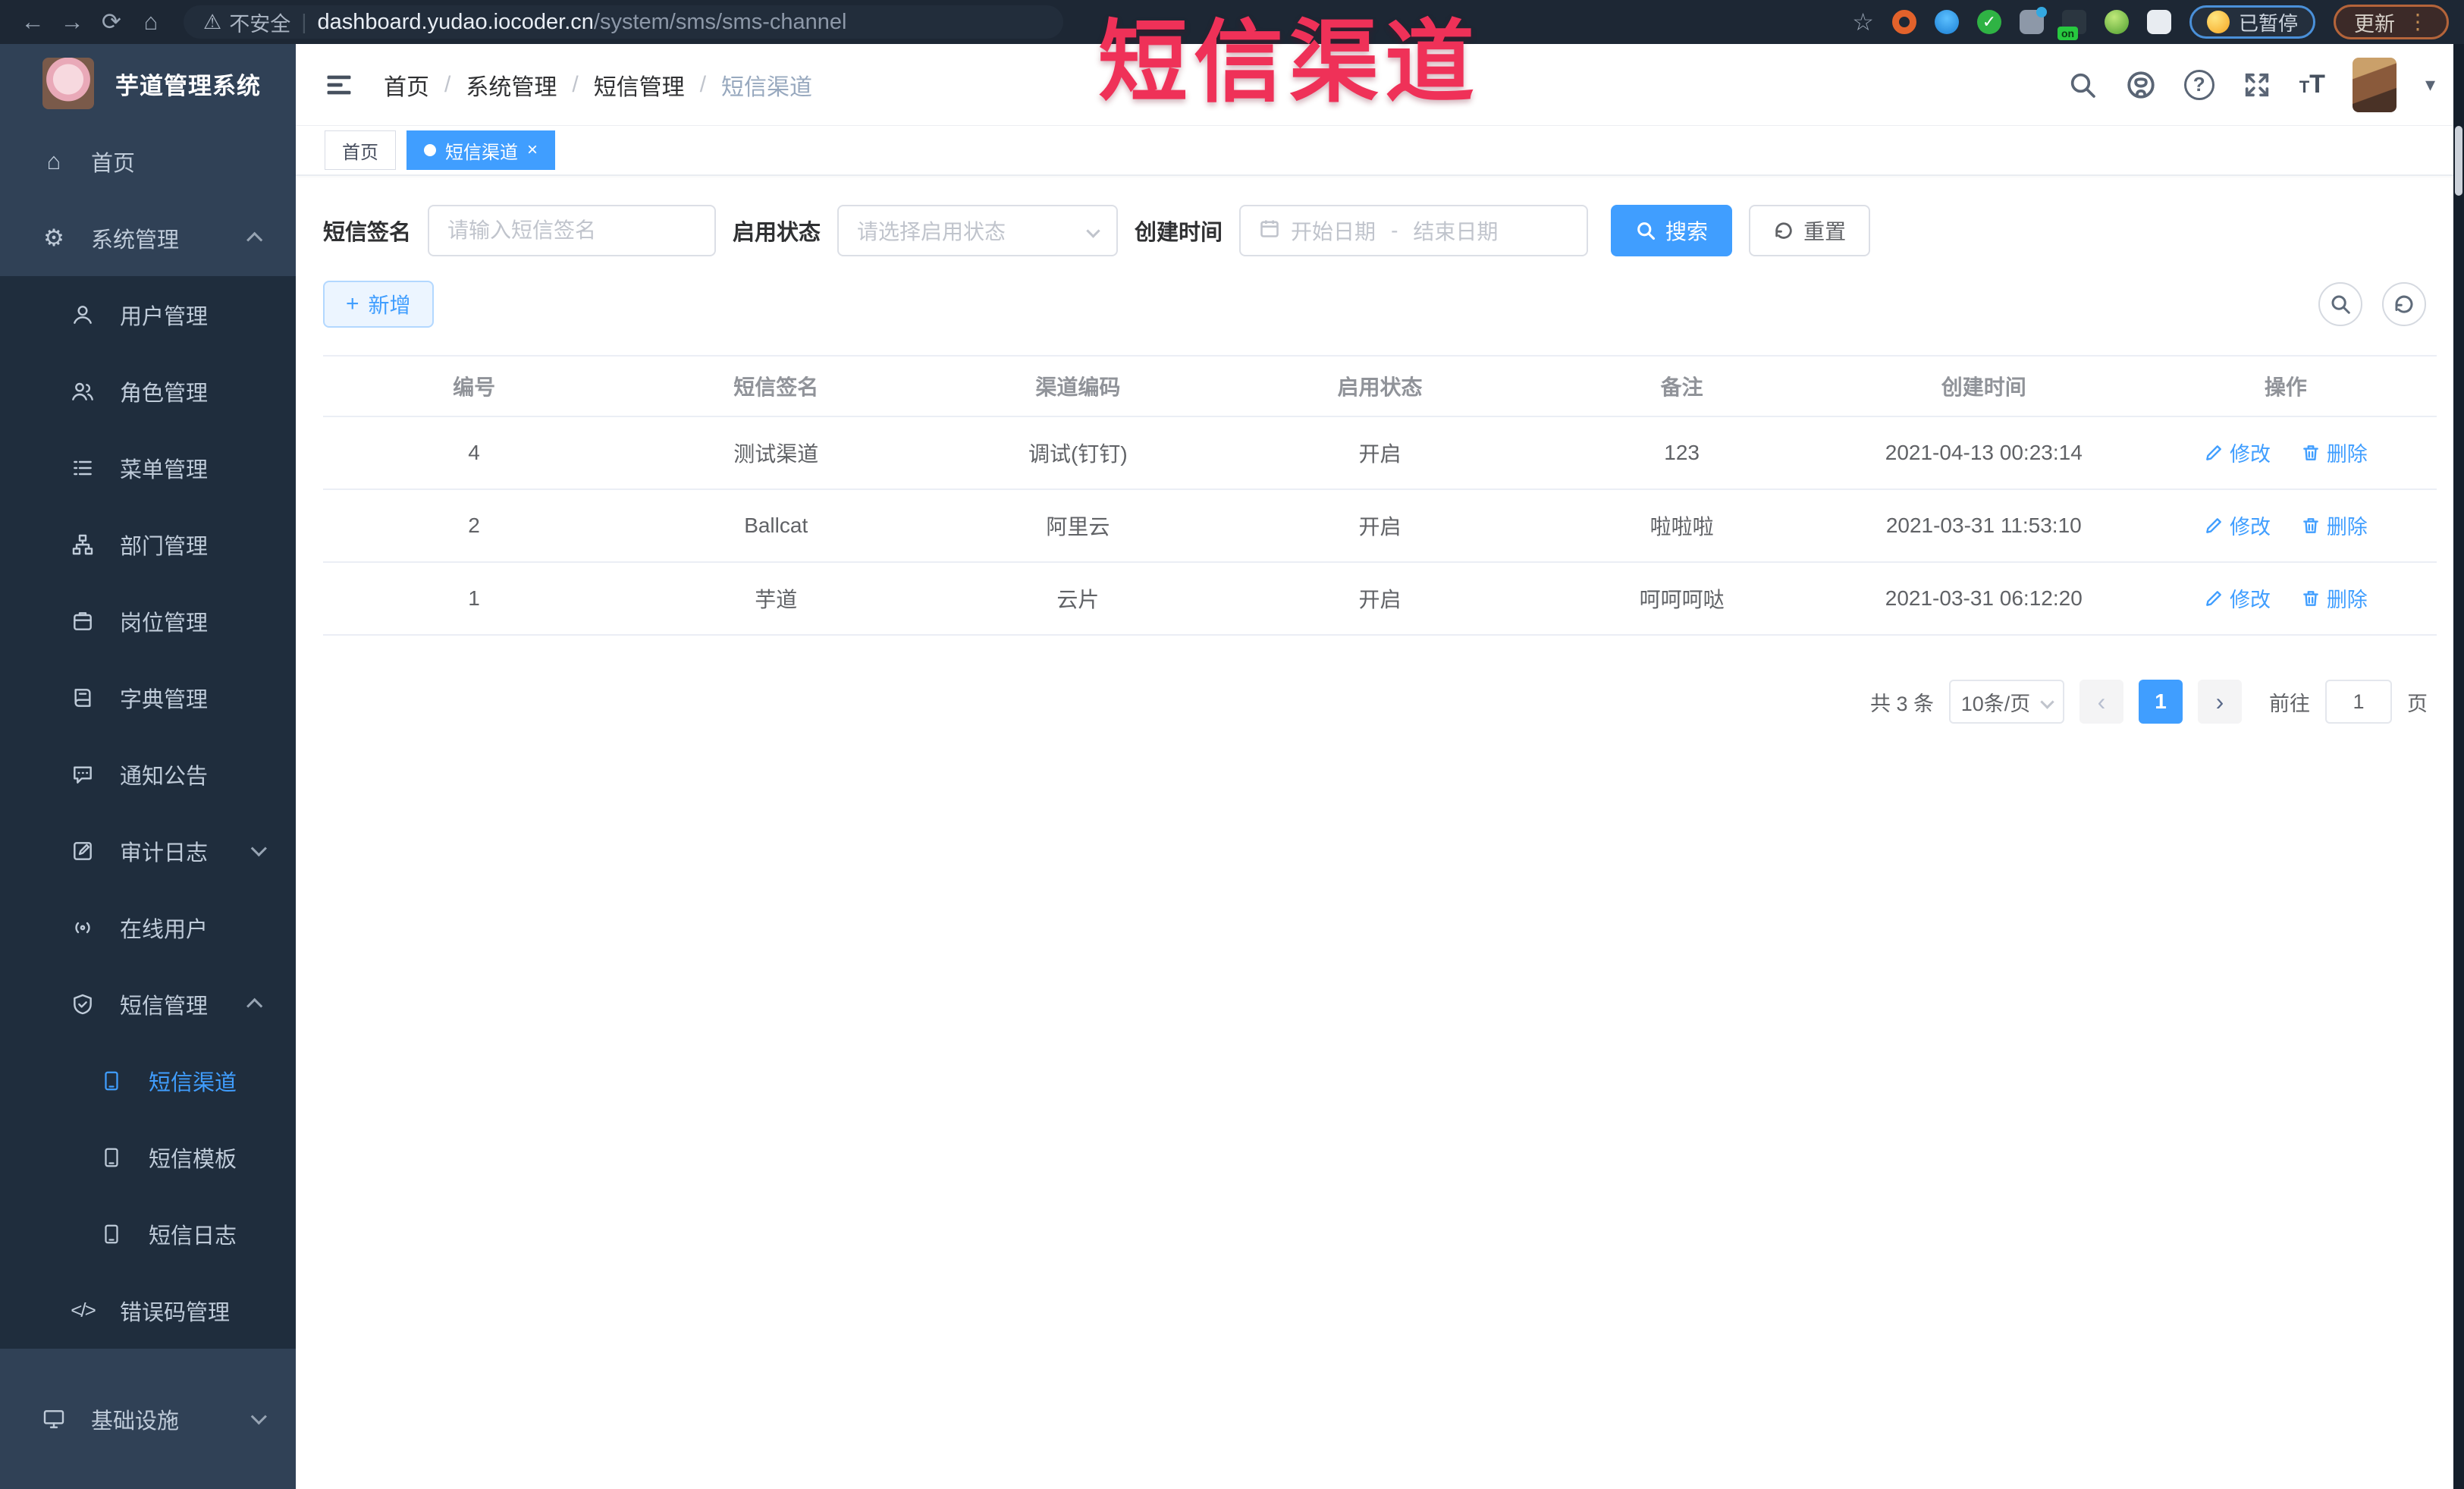 The width and height of the screenshot is (2464, 1489). Describe the element at coordinates (2374, 84) in the screenshot. I see `user-avatar` at that location.